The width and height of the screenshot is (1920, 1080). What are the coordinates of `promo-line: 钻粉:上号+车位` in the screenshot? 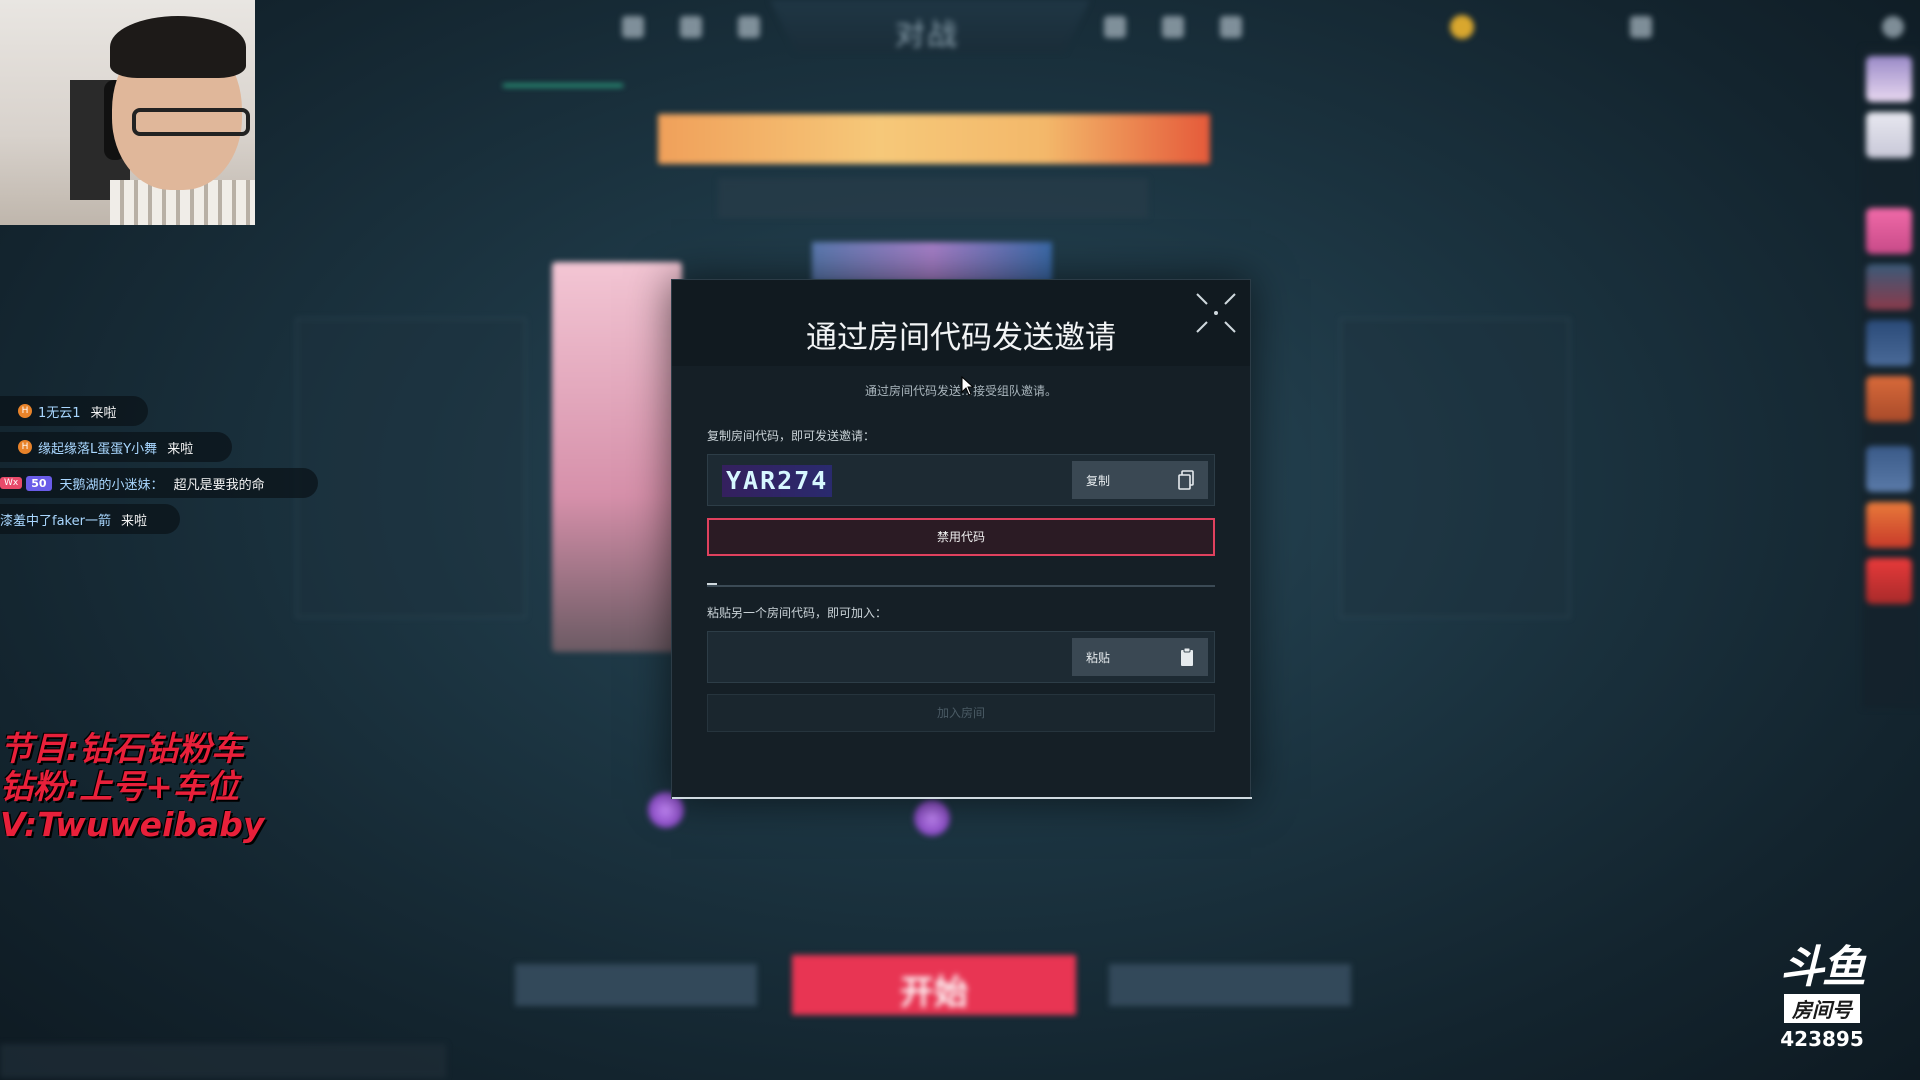 It's located at (119, 786).